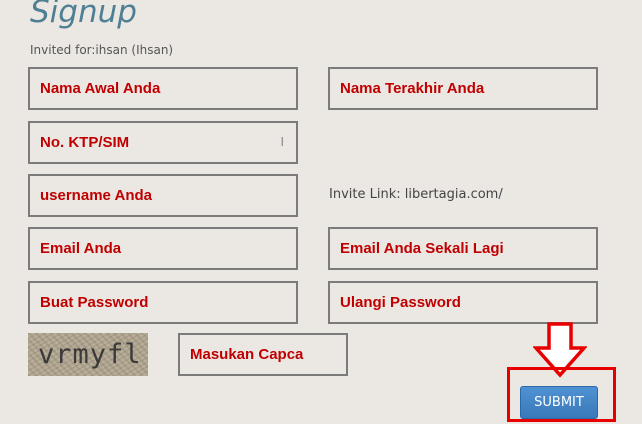 The width and height of the screenshot is (642, 424). I want to click on email-confirm-field, so click(463, 248).